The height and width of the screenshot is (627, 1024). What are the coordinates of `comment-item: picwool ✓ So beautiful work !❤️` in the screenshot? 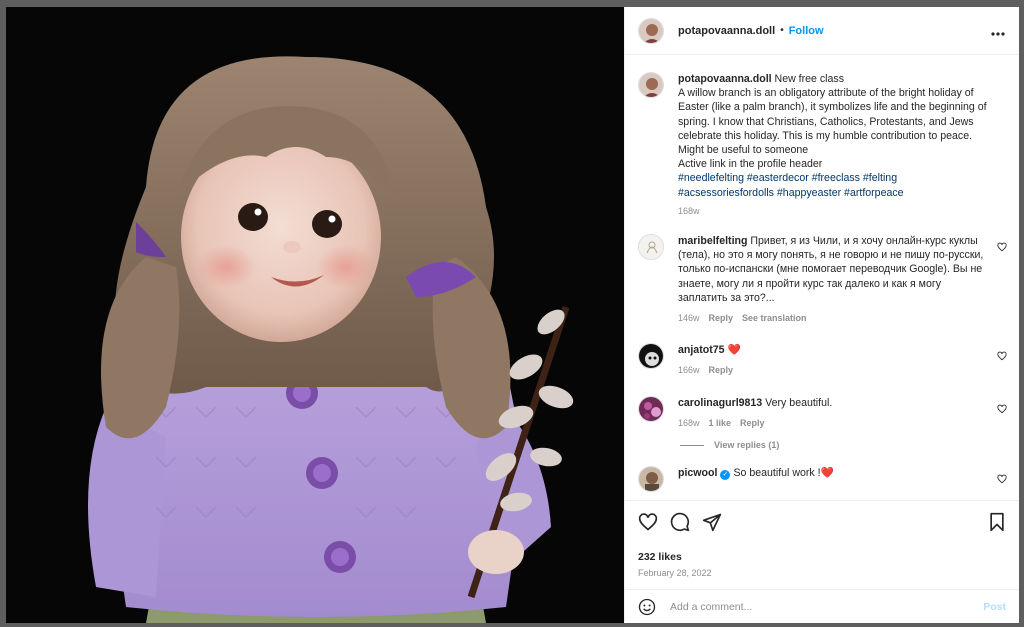 It's located at (823, 479).